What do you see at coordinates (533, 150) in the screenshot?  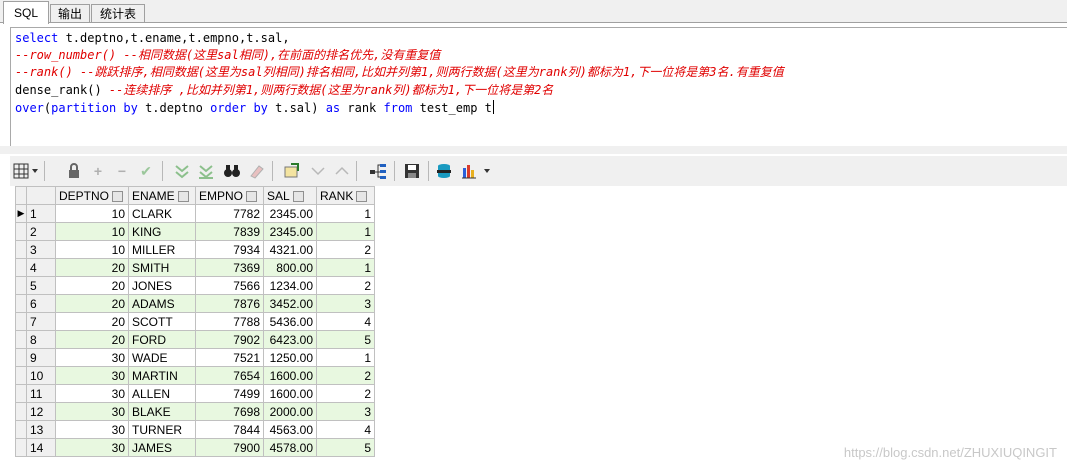 I see `splitter` at bounding box center [533, 150].